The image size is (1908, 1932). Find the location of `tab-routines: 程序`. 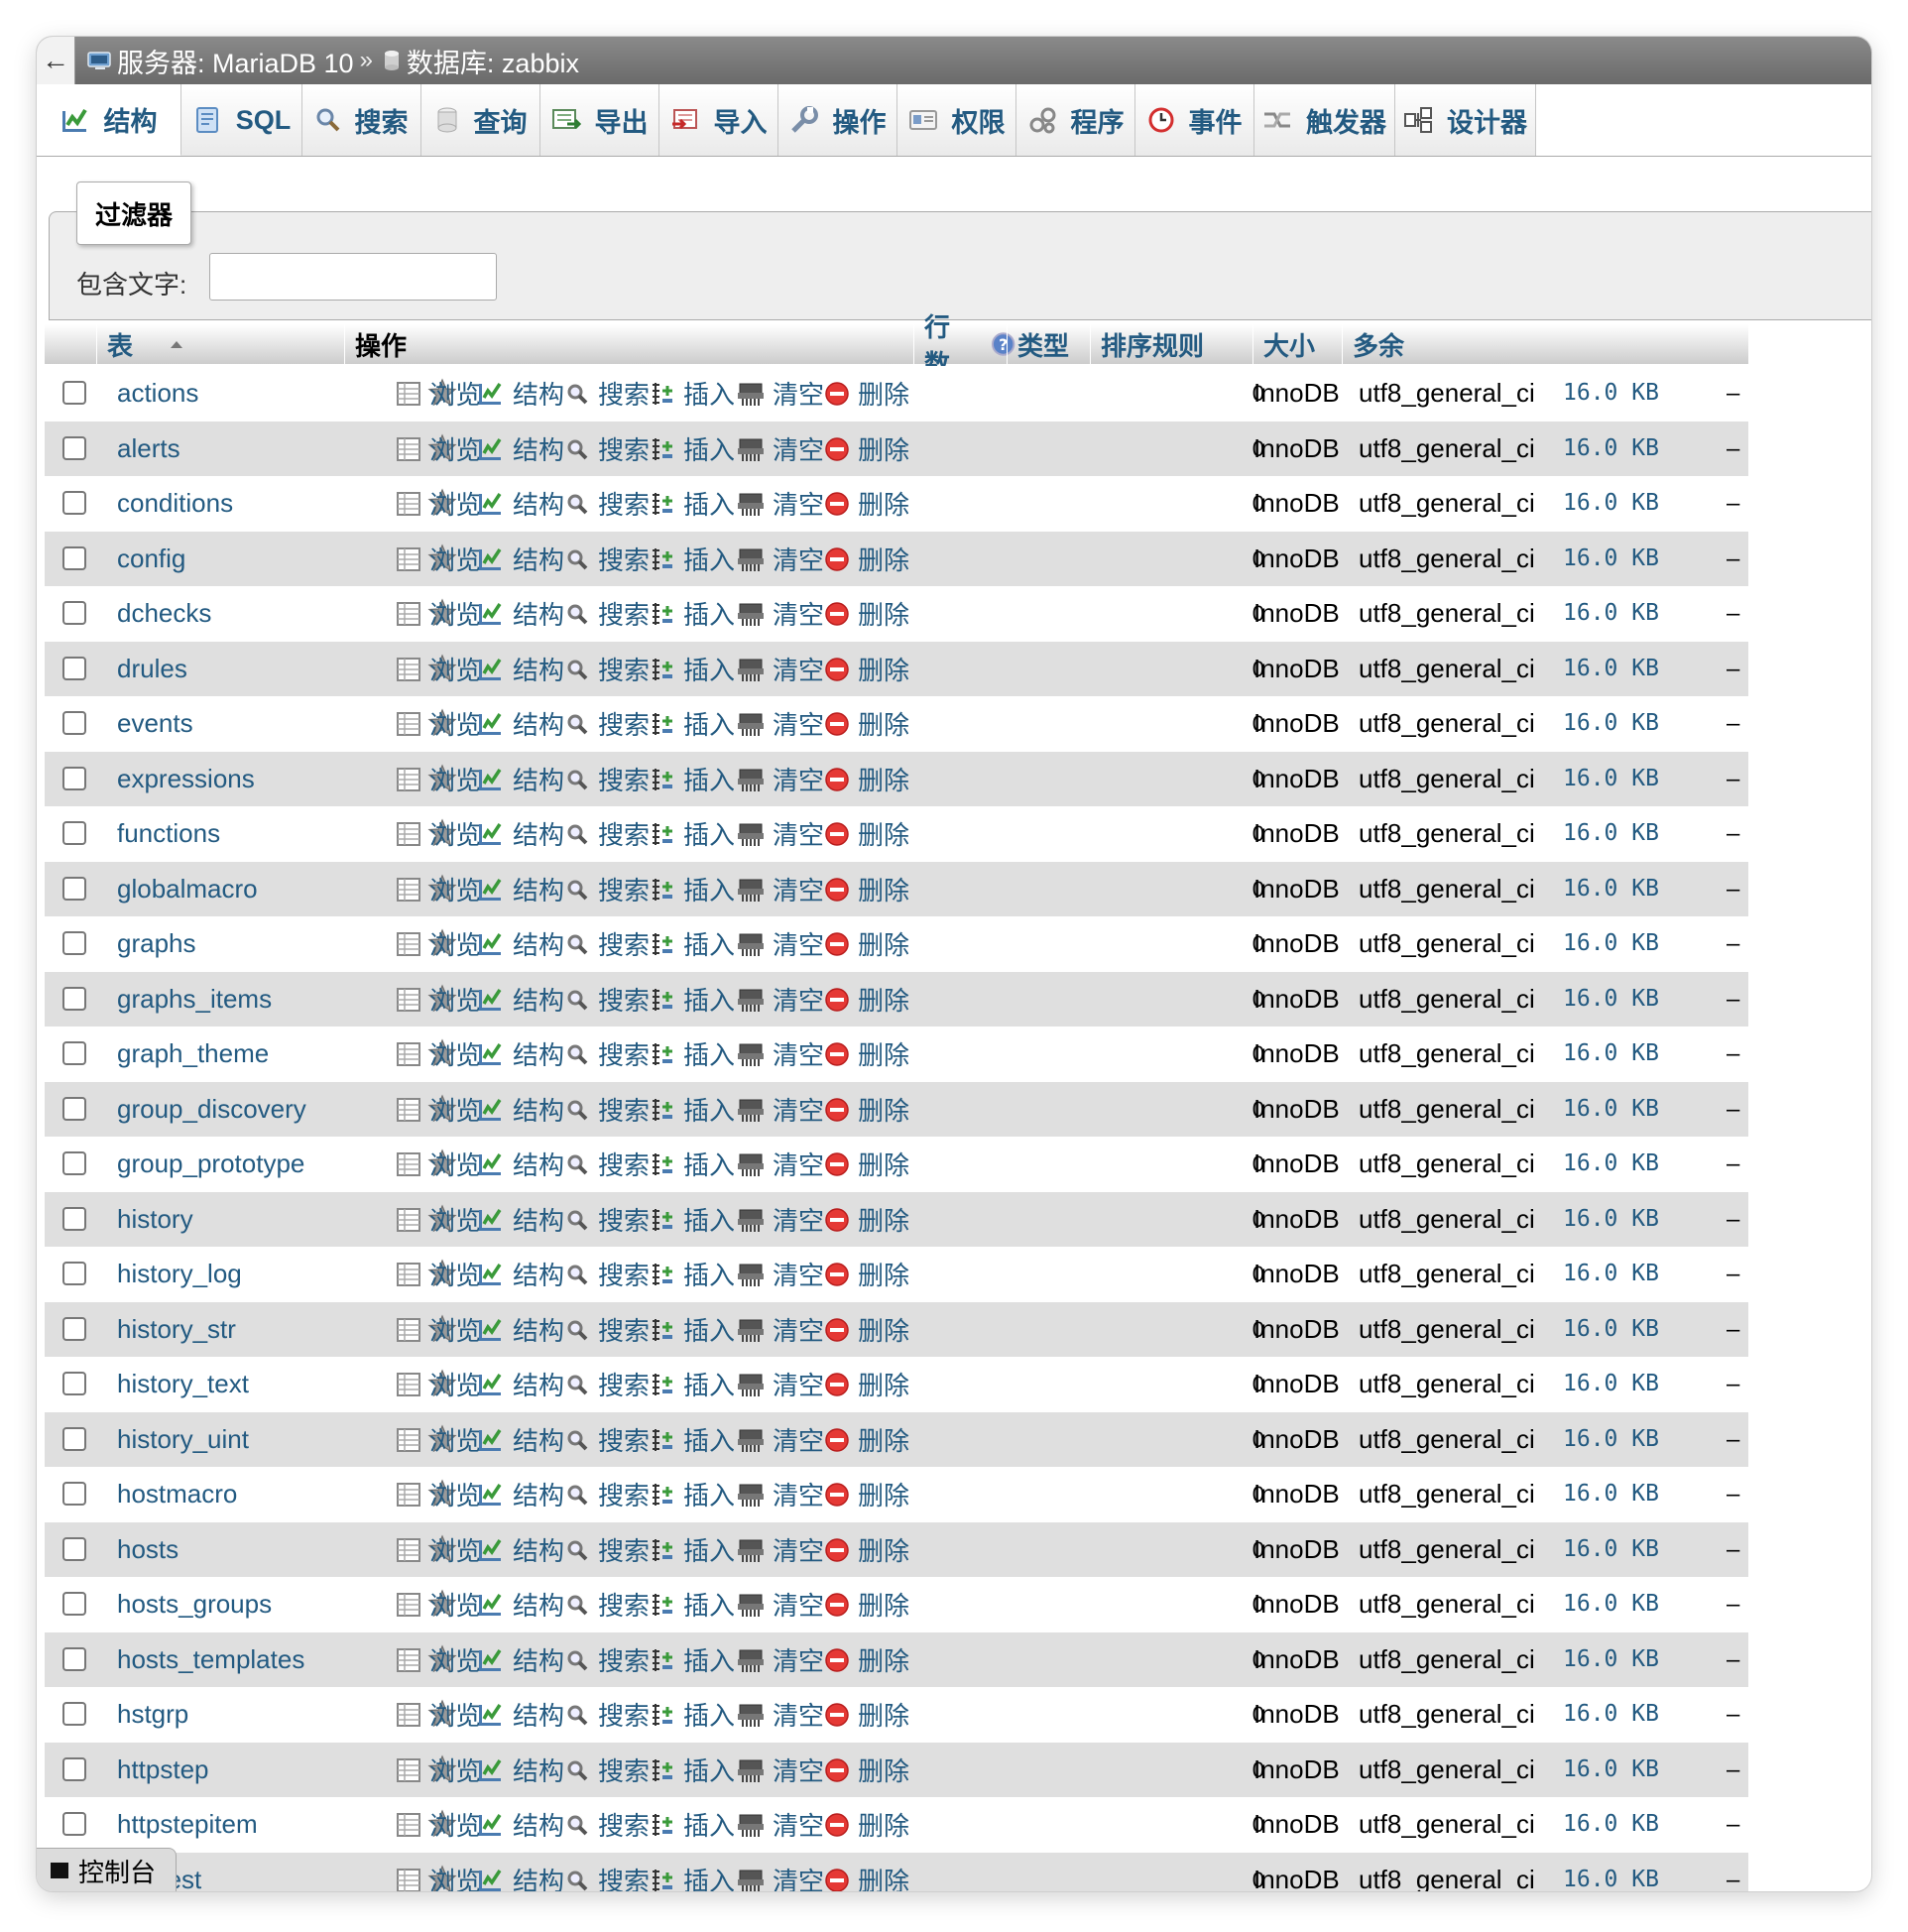

tab-routines: 程序 is located at coordinates (1075, 120).